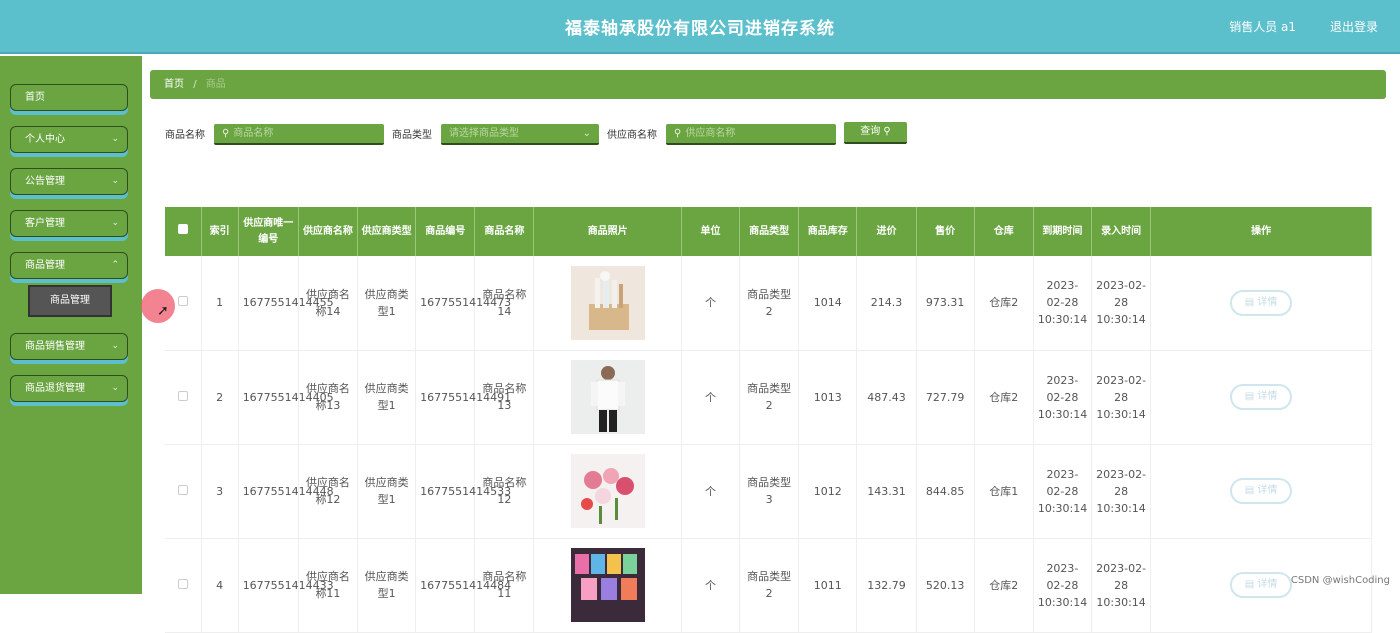 The width and height of the screenshot is (1400, 633). Describe the element at coordinates (711, 231) in the screenshot. I see `column-header: 单位` at that location.